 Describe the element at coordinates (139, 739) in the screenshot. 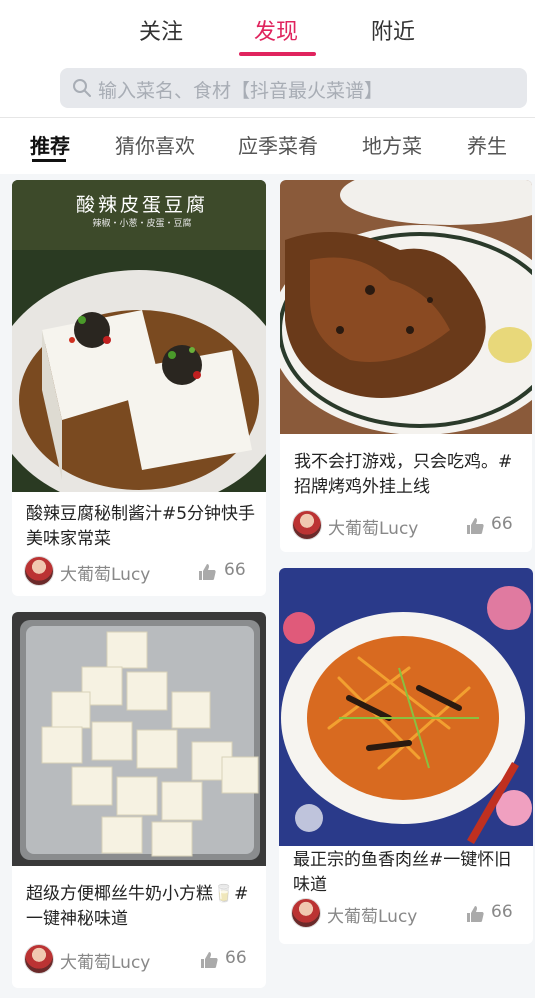

I see `milk-cake-photo` at that location.